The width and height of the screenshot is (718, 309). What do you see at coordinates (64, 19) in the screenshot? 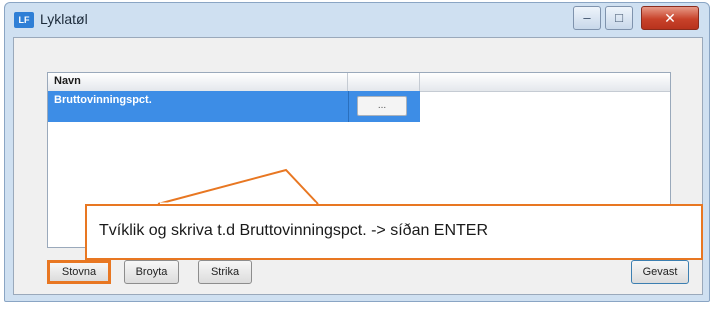
I see `window-title: Lyklatøl` at bounding box center [64, 19].